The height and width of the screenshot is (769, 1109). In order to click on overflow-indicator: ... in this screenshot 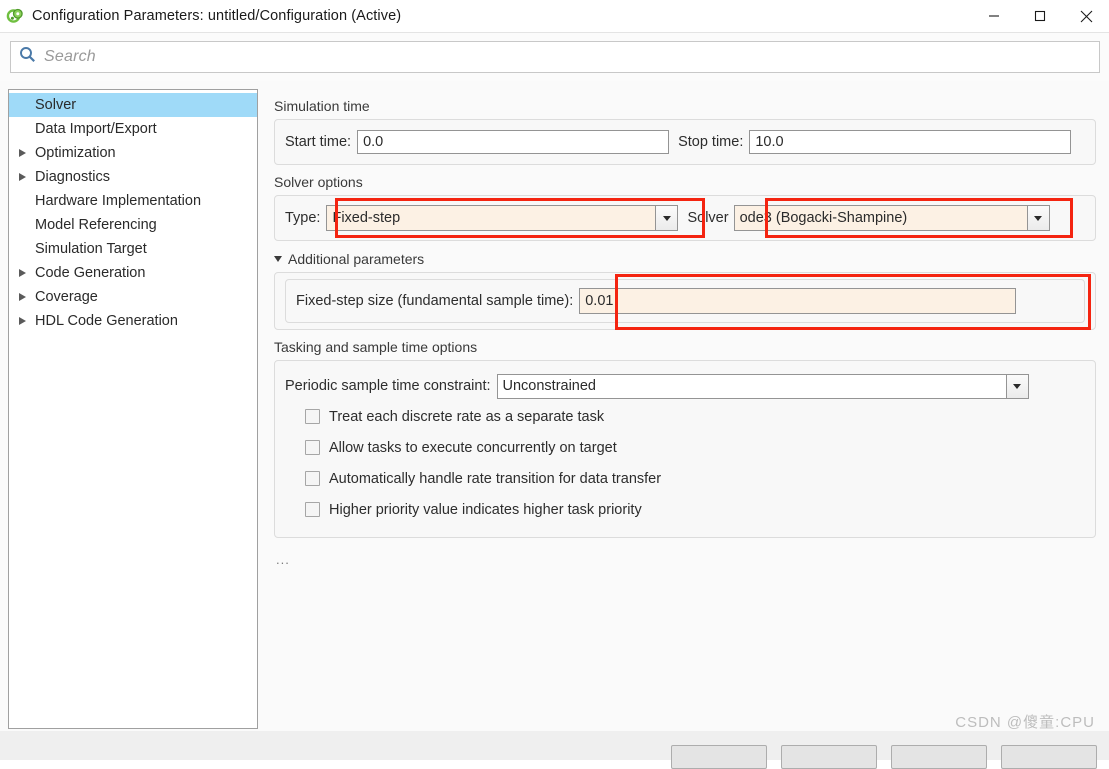, I will do `click(690, 559)`.